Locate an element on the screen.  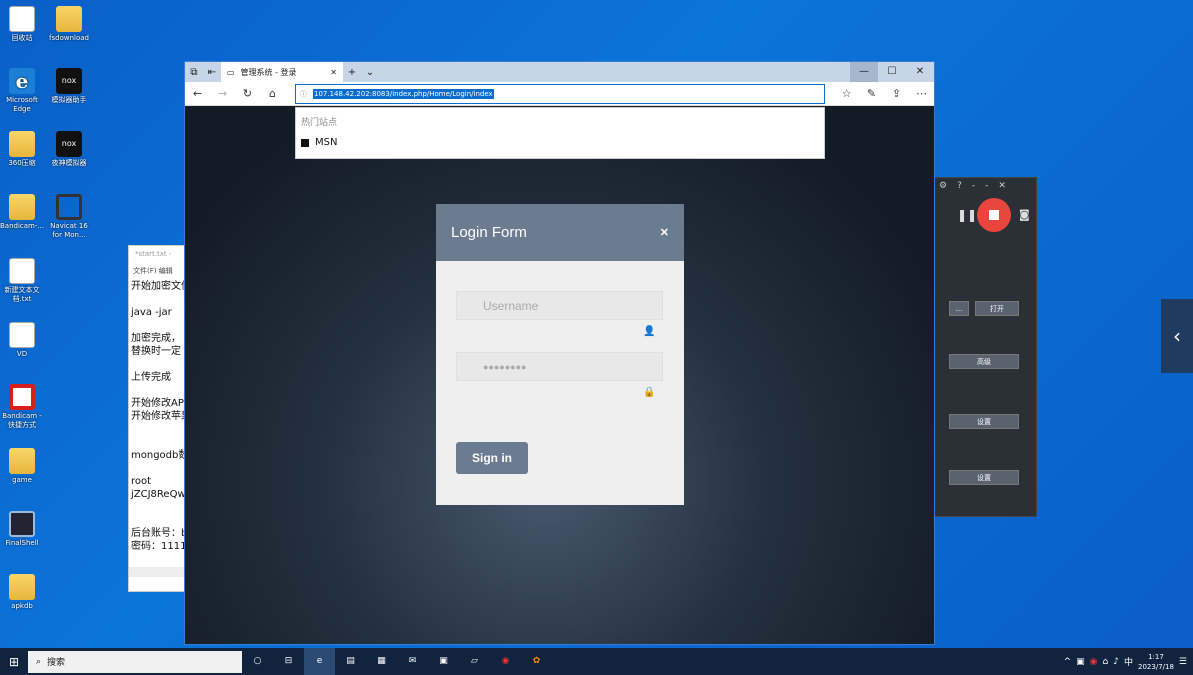
suggestion-label: MSN is located at coordinates (326, 142).